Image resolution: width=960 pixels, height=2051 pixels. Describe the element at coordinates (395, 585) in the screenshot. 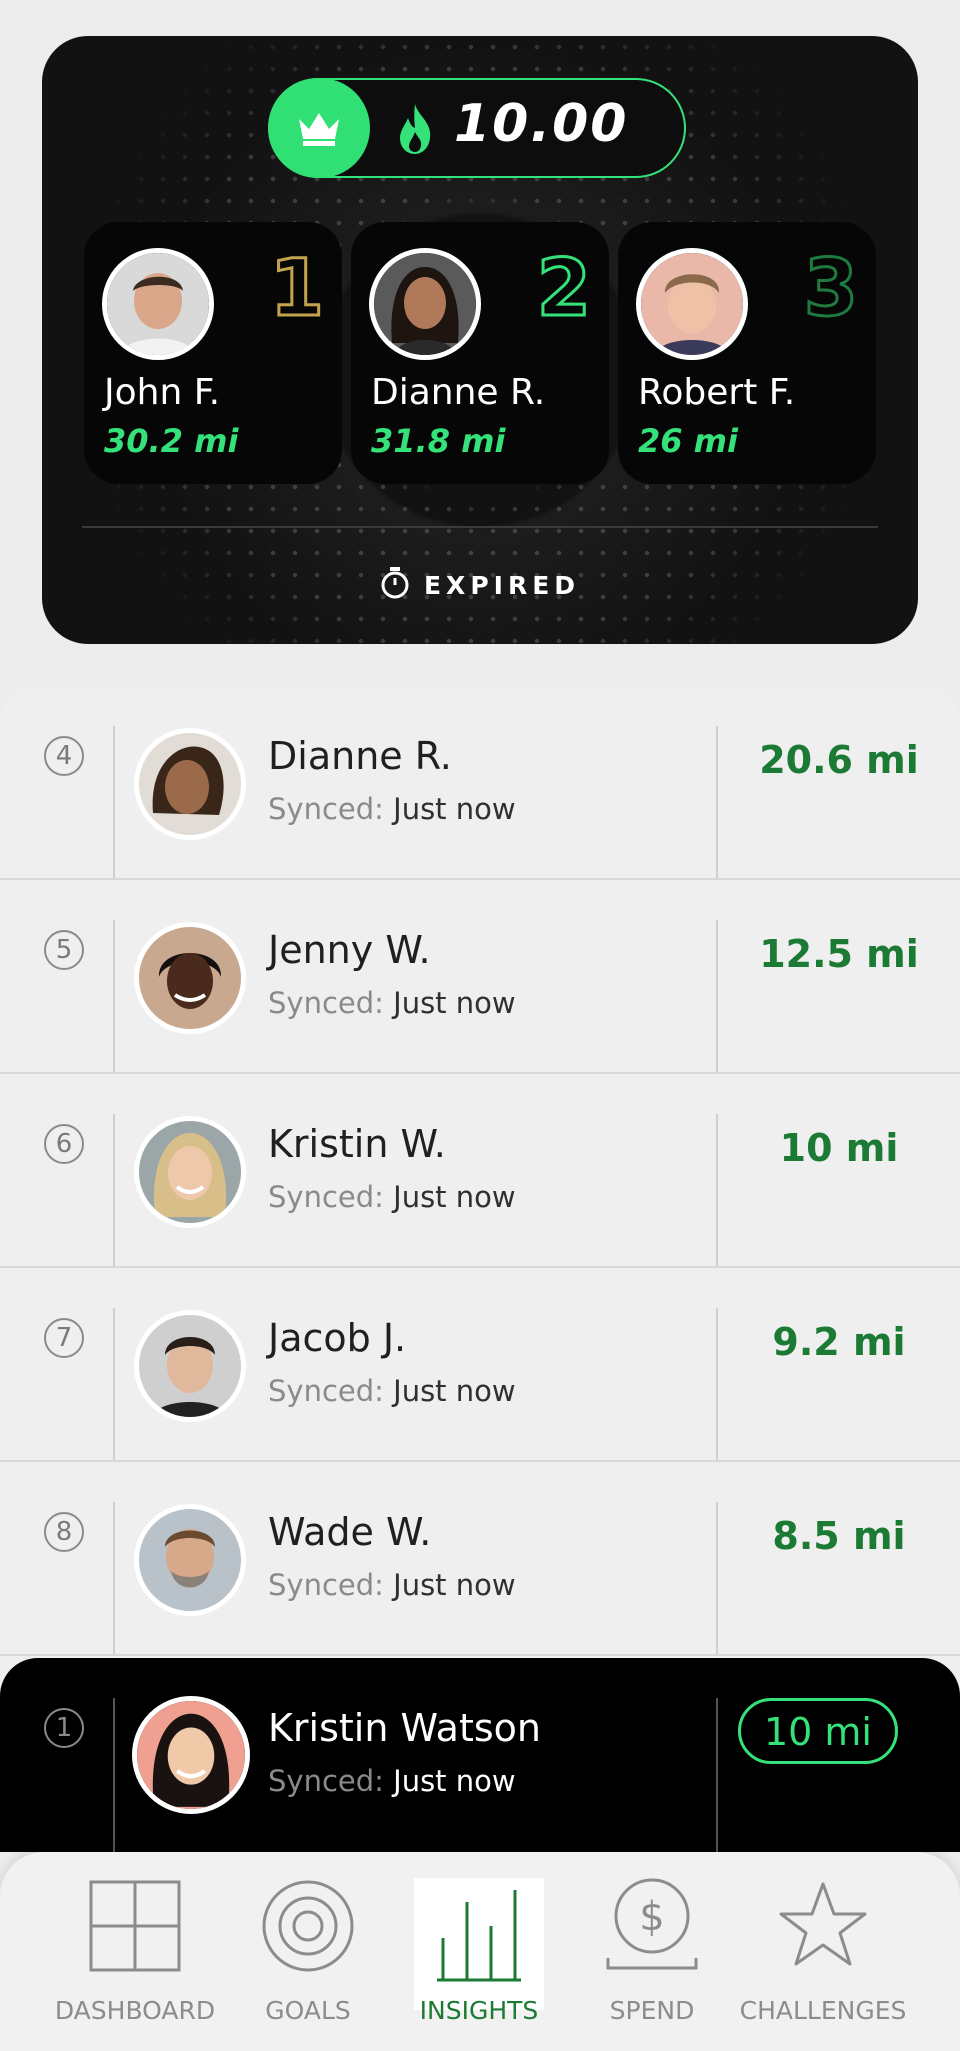

I see `stopwatch-icon` at that location.